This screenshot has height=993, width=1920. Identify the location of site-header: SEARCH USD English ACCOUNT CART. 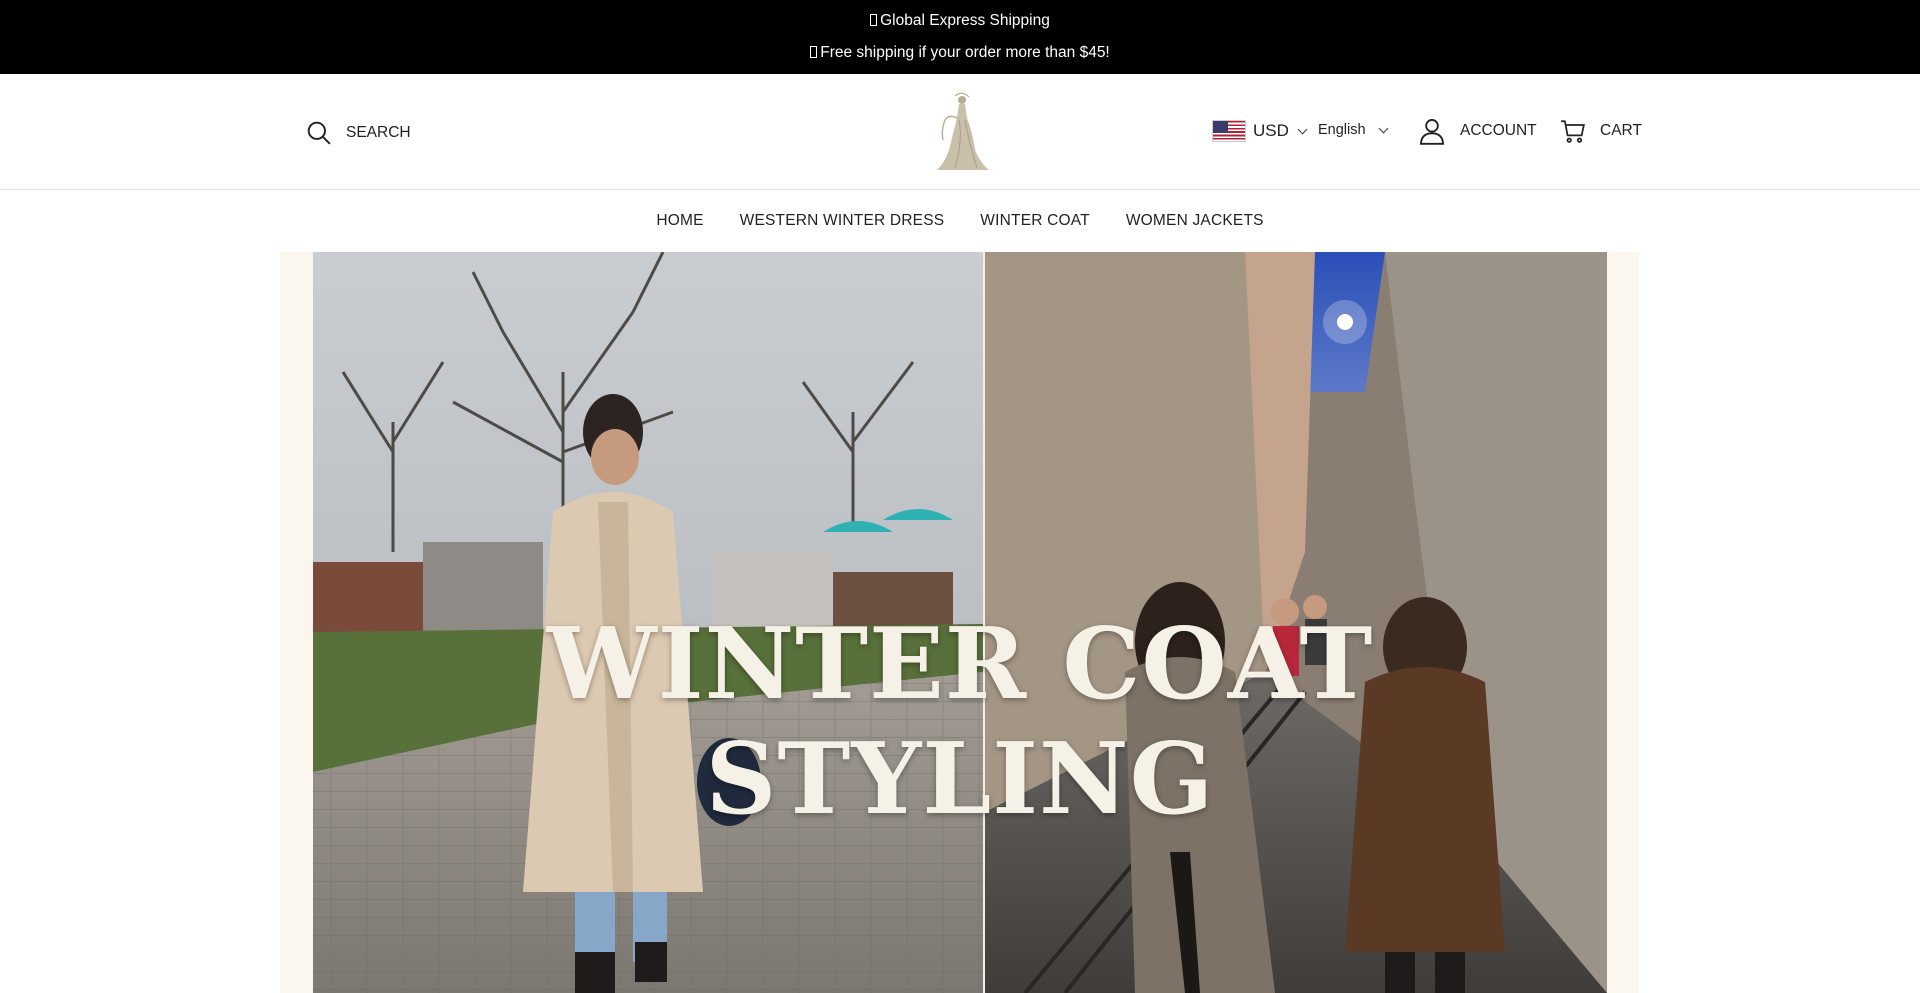
(960, 132).